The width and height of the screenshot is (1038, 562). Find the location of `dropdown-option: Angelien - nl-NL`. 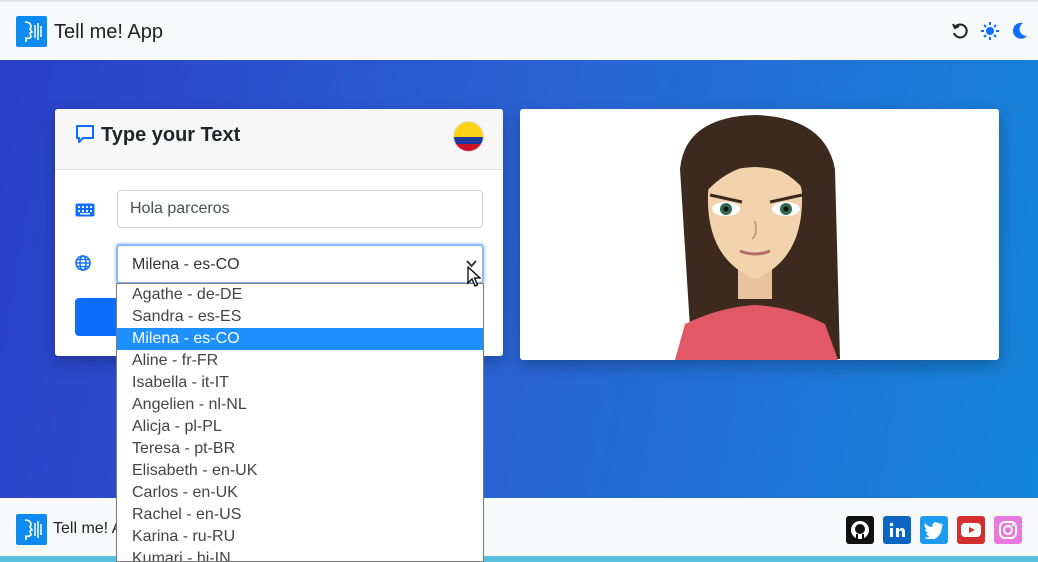

dropdown-option: Angelien - nl-NL is located at coordinates (300, 405).